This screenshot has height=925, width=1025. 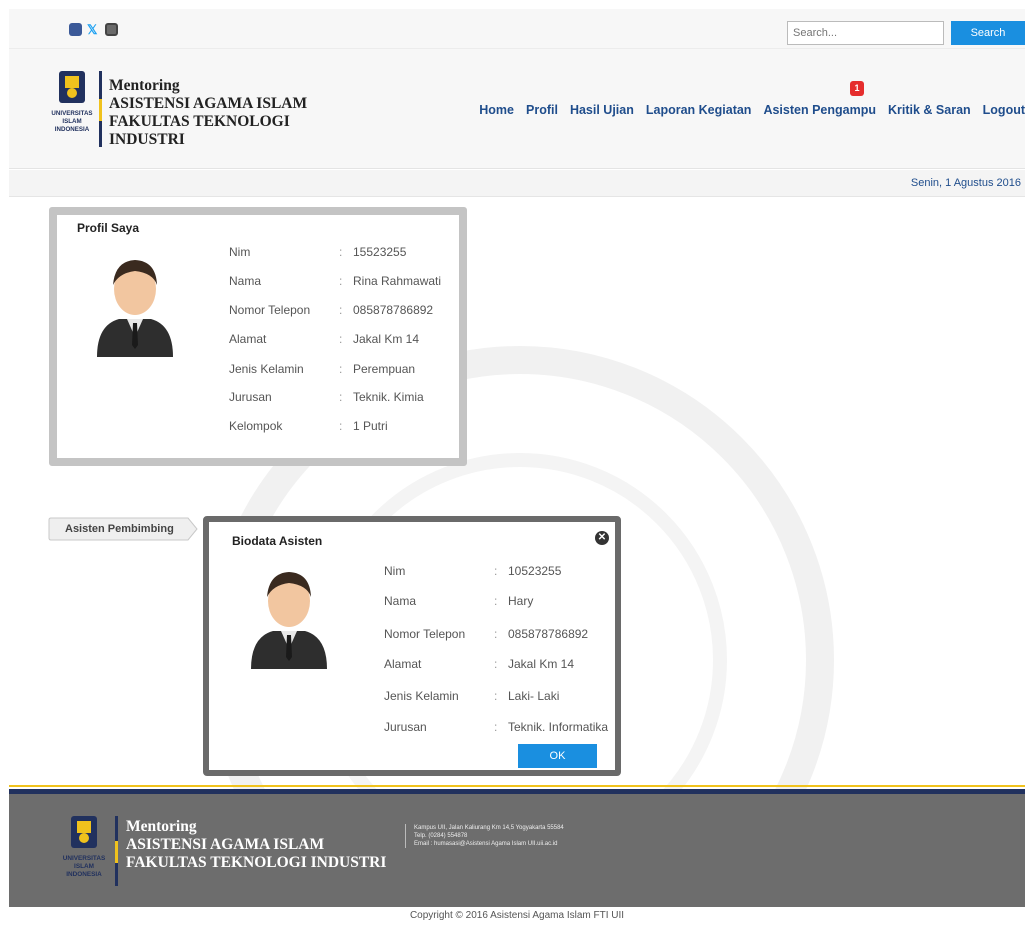 What do you see at coordinates (119, 529) in the screenshot?
I see `asisten-tab-label: Asisten Pembimbing` at bounding box center [119, 529].